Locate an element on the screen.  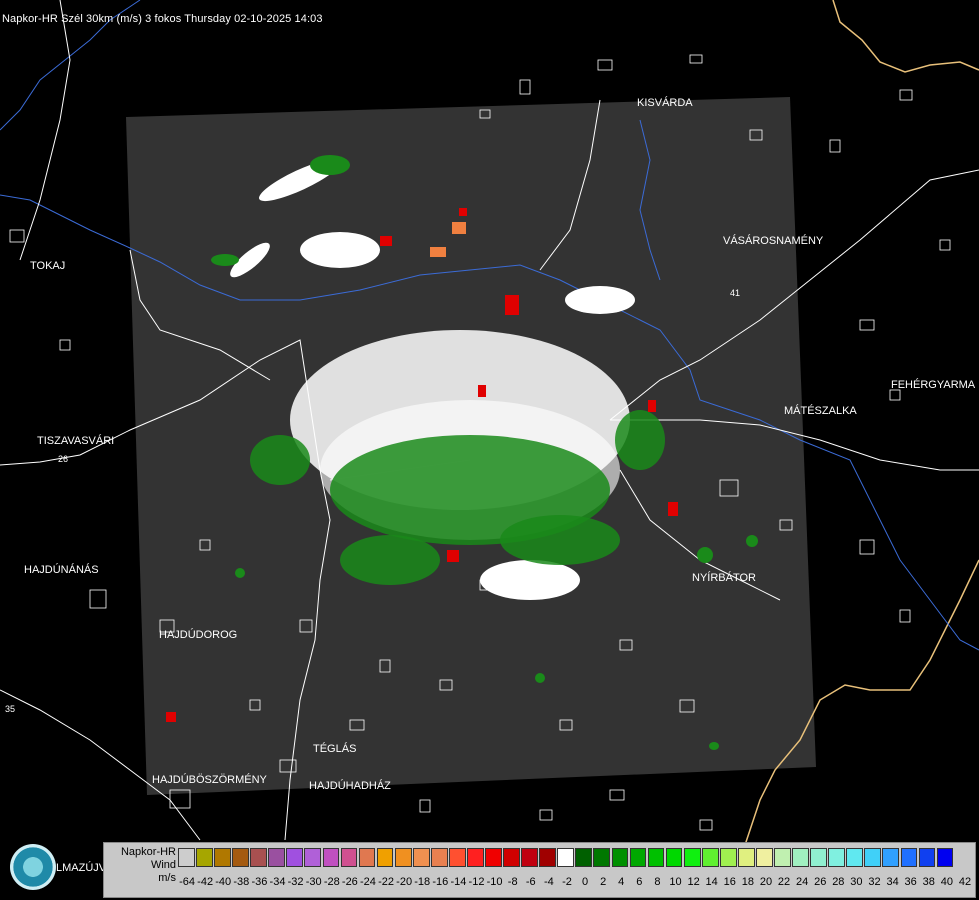
legend-tick-label: 42 is located at coordinates (965, 882).